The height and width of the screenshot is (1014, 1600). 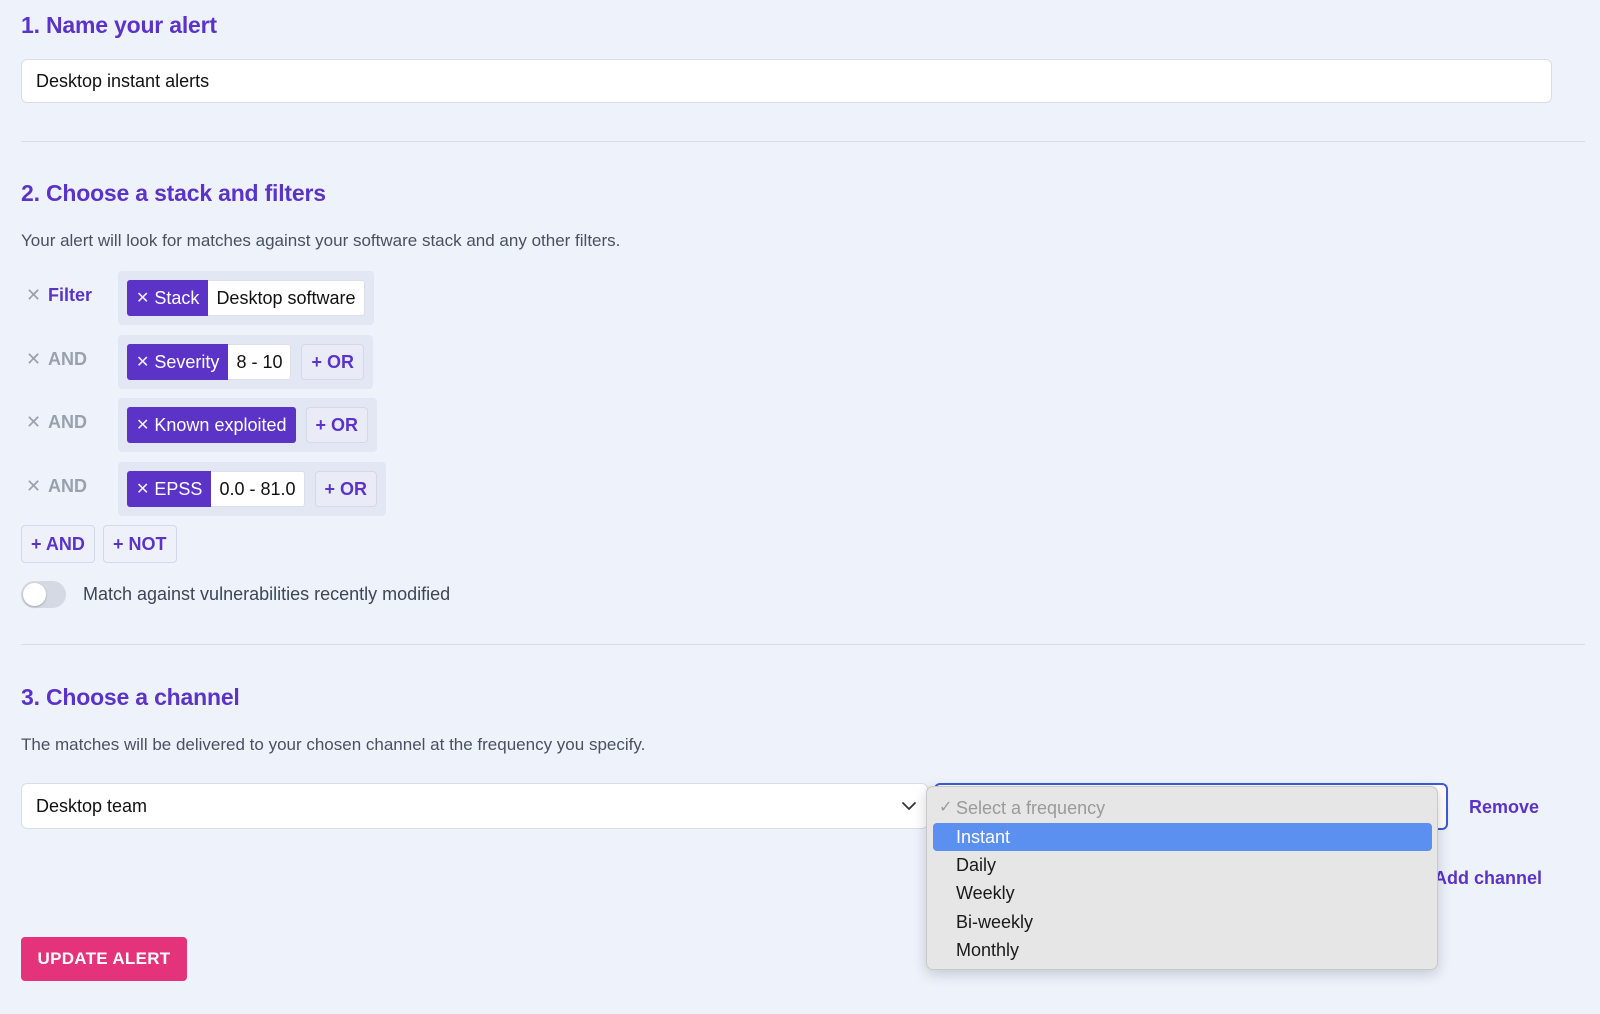 What do you see at coordinates (260, 362) in the screenshot?
I see `filter-value: 8 - 10` at bounding box center [260, 362].